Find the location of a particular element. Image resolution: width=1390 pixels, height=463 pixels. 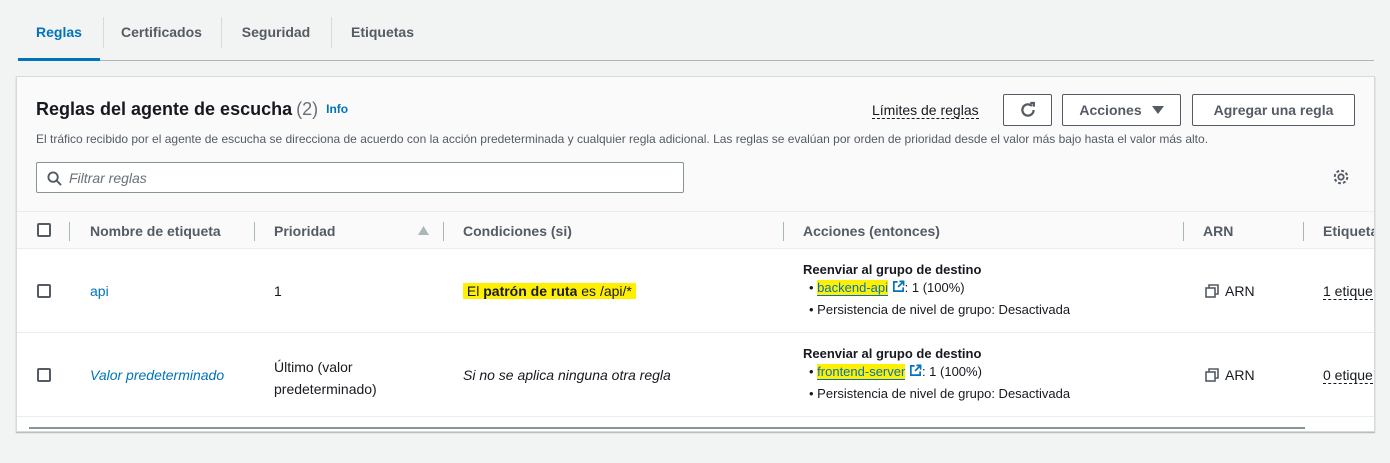

filter-rules-search is located at coordinates (360, 177).